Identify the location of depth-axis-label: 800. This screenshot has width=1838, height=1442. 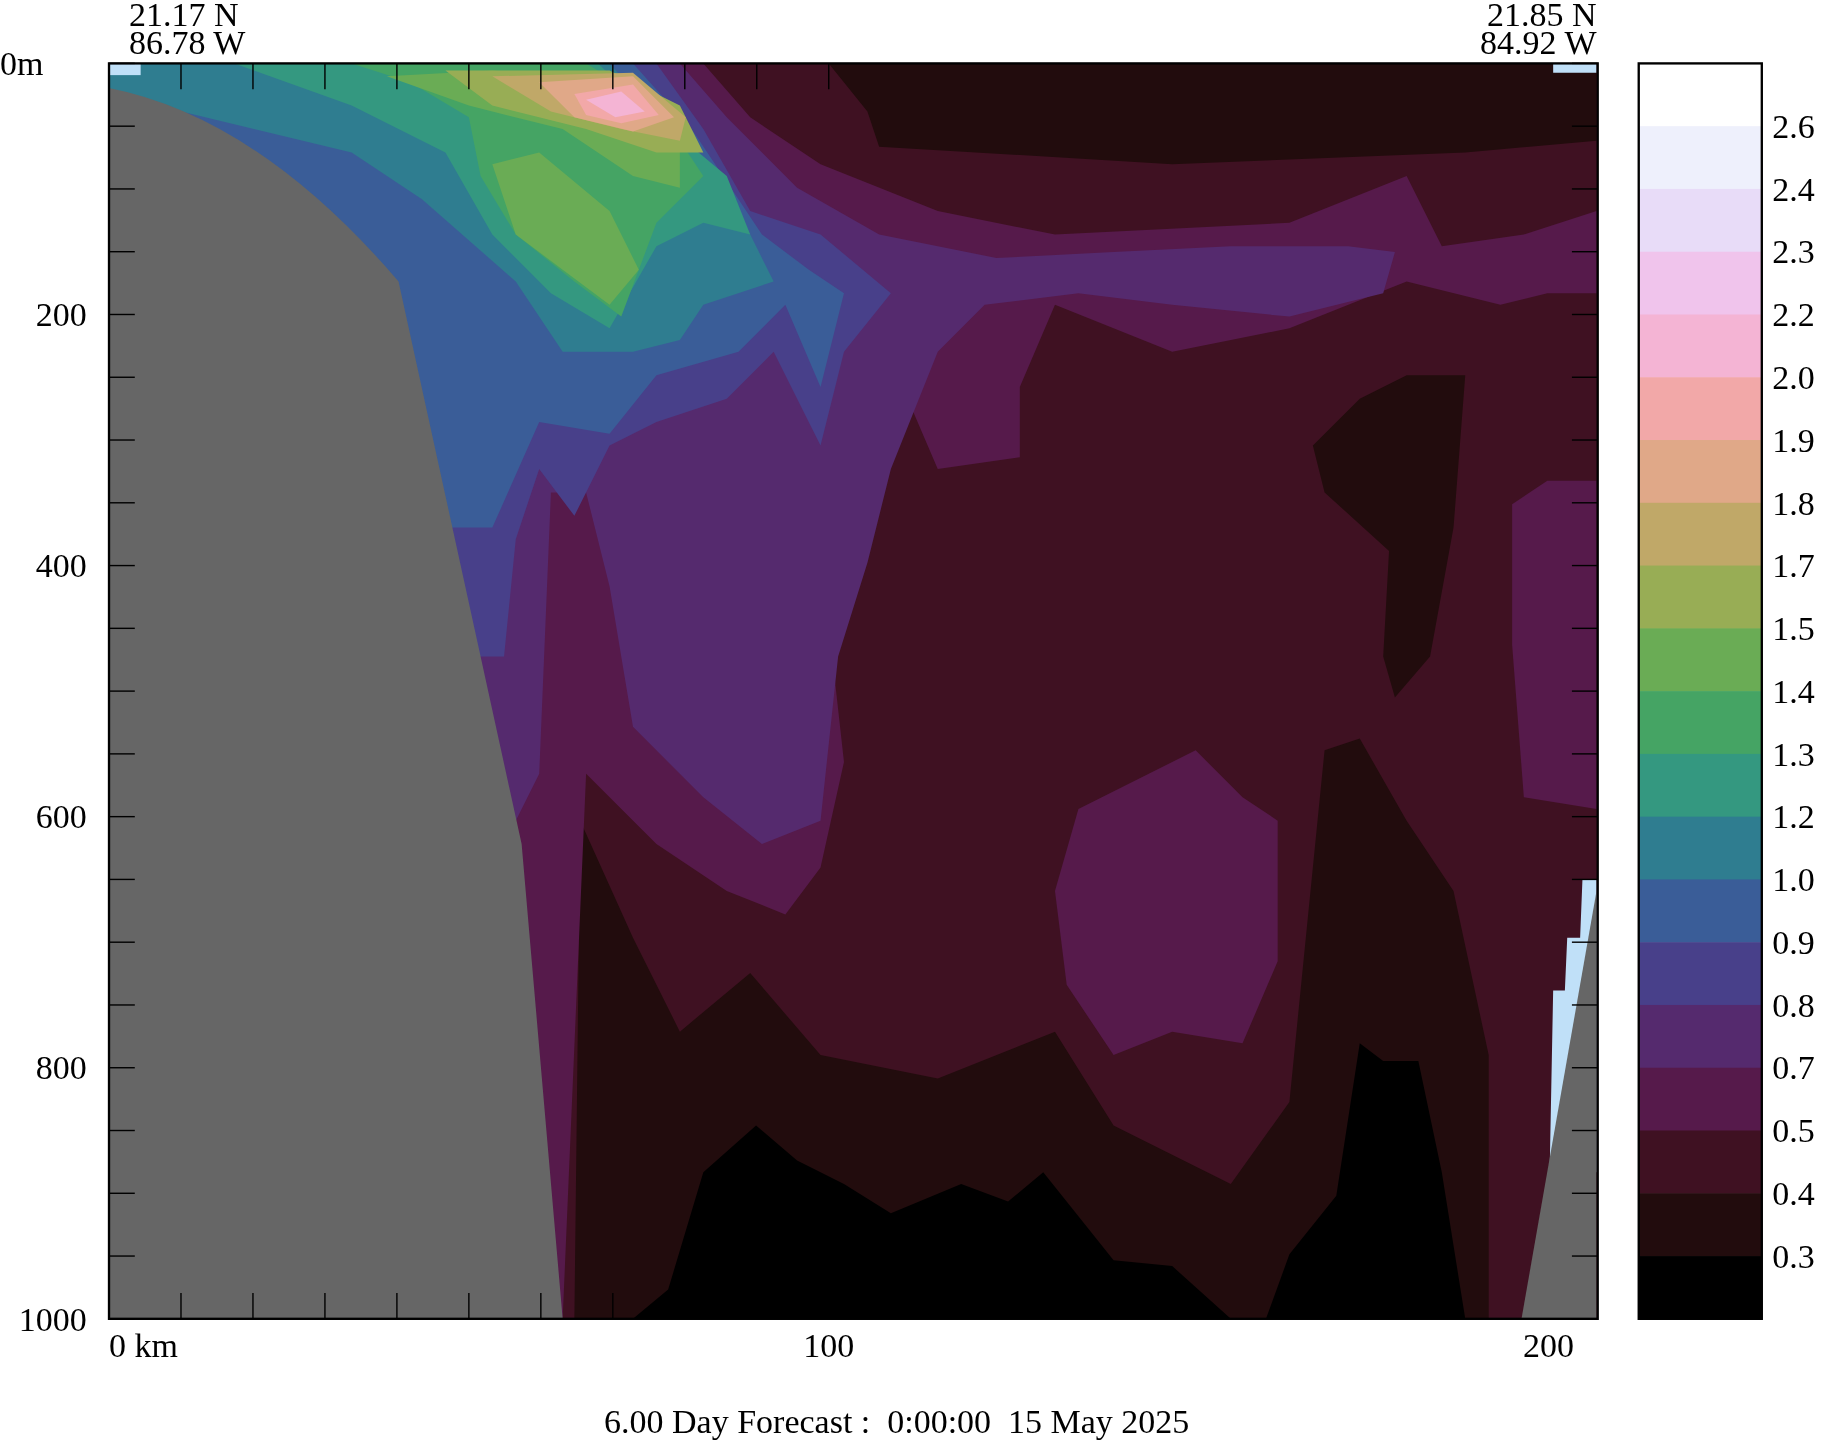
(61, 1068).